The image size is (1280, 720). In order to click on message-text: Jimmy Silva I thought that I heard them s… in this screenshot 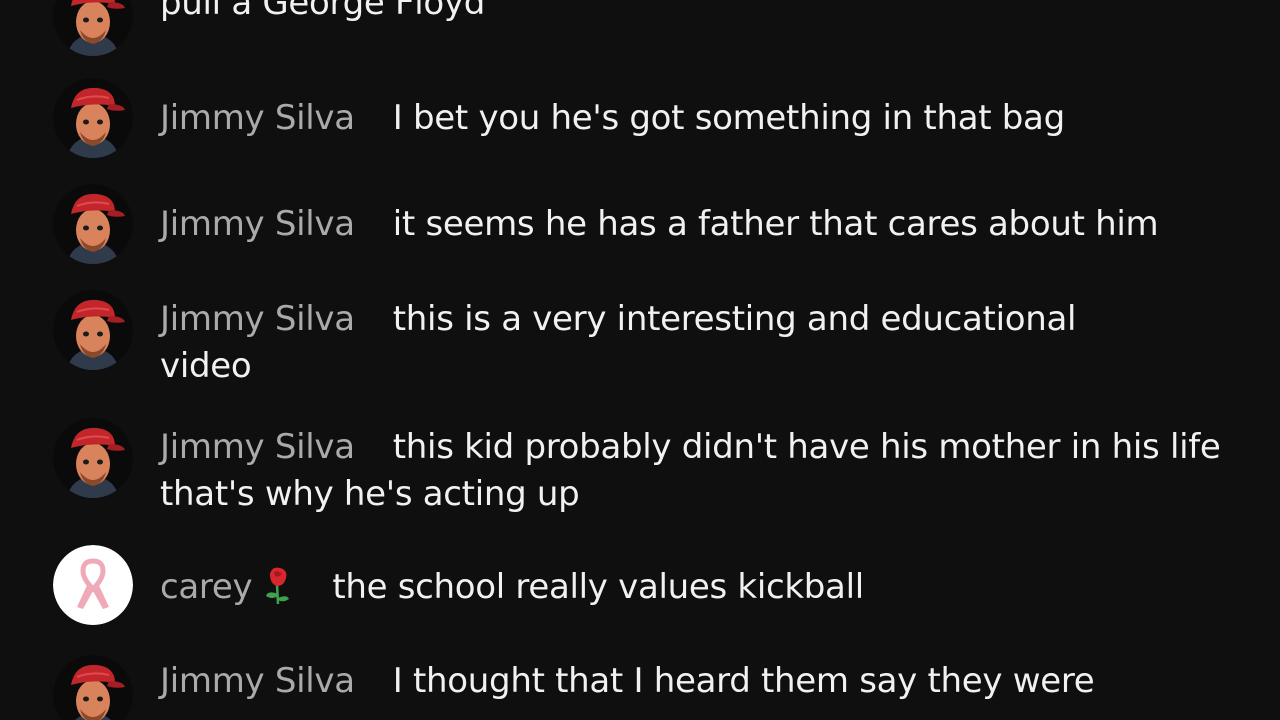, I will do `click(700, 681)`.